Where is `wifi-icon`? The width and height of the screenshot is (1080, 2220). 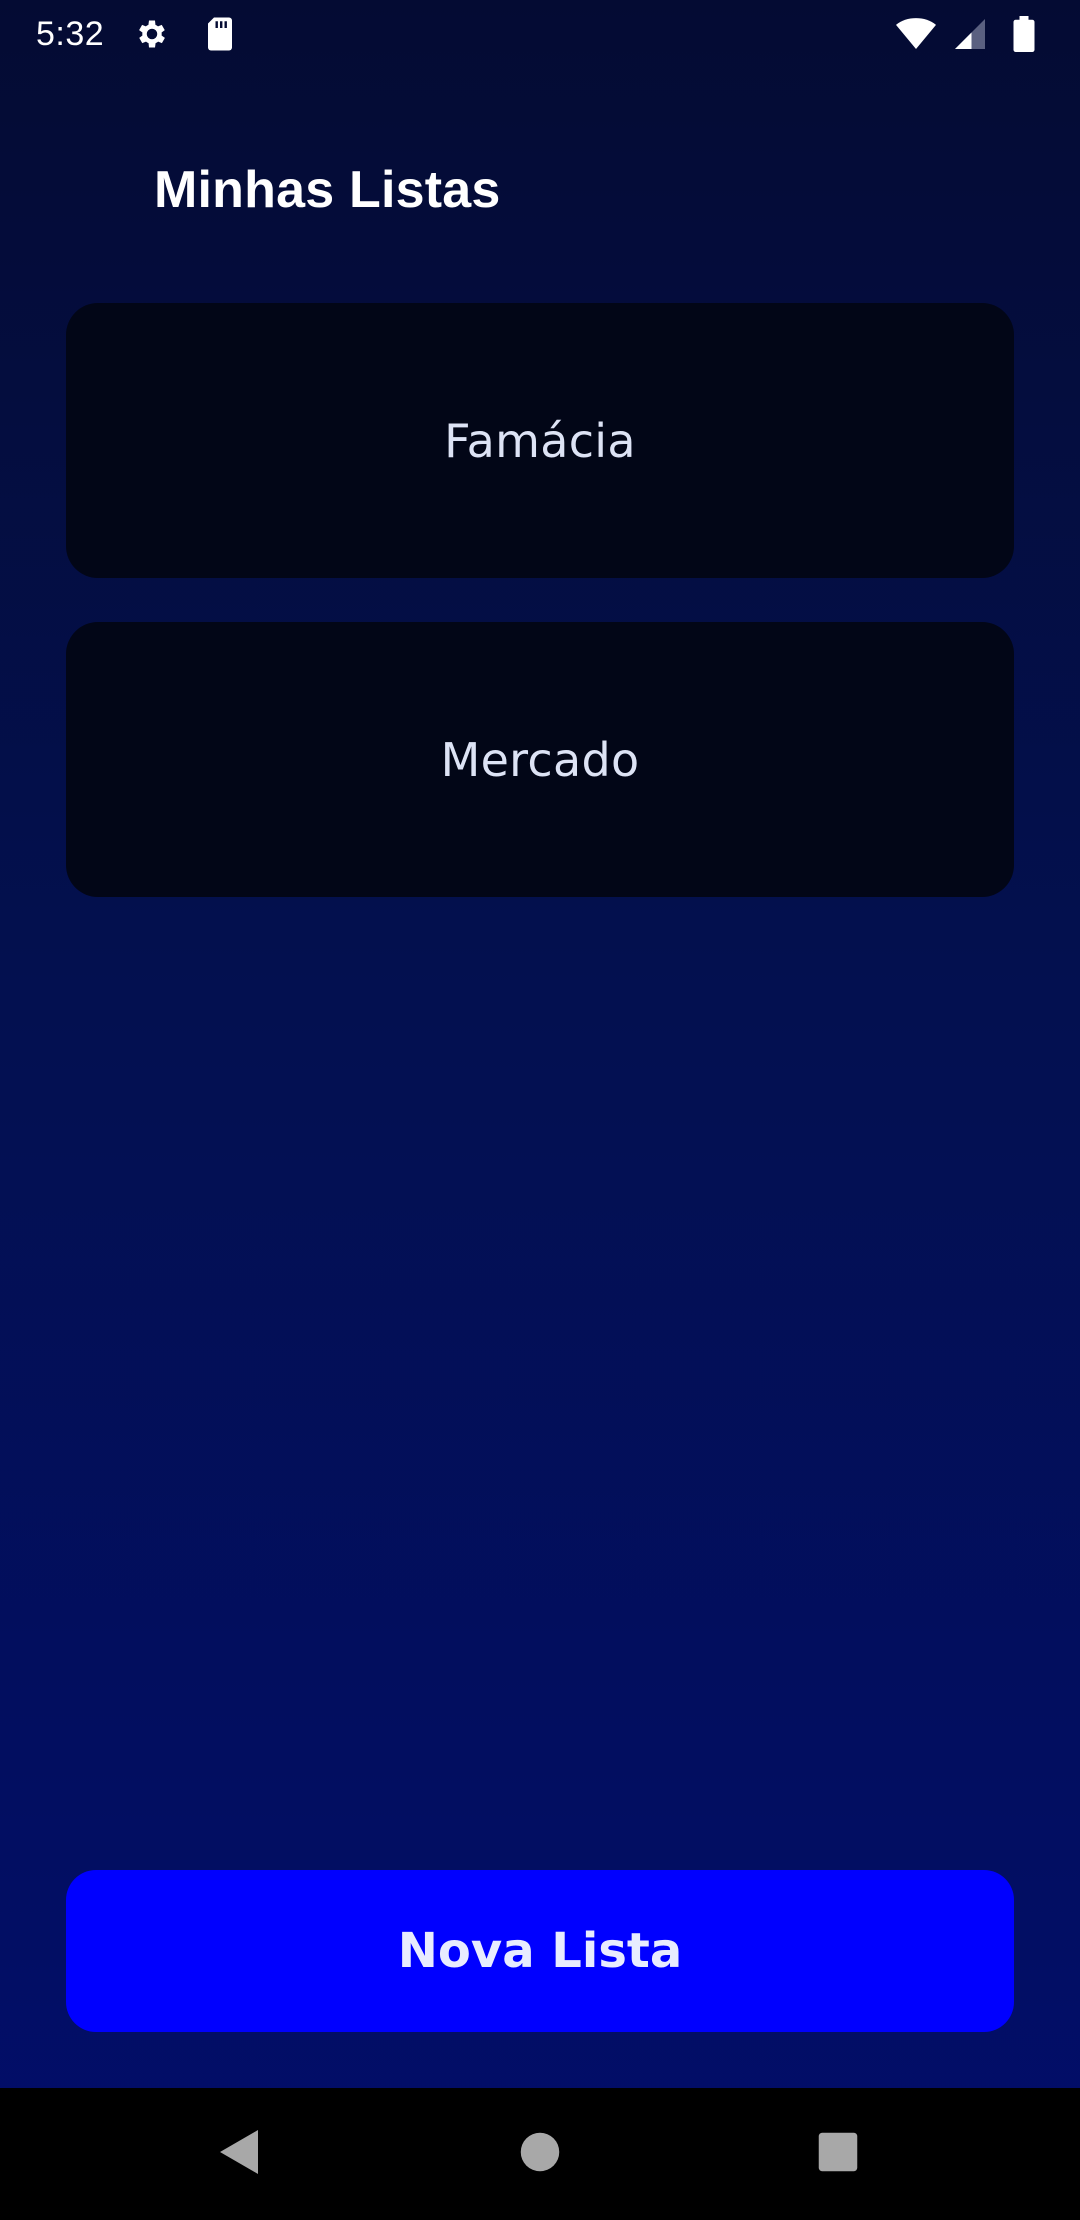 wifi-icon is located at coordinates (916, 34).